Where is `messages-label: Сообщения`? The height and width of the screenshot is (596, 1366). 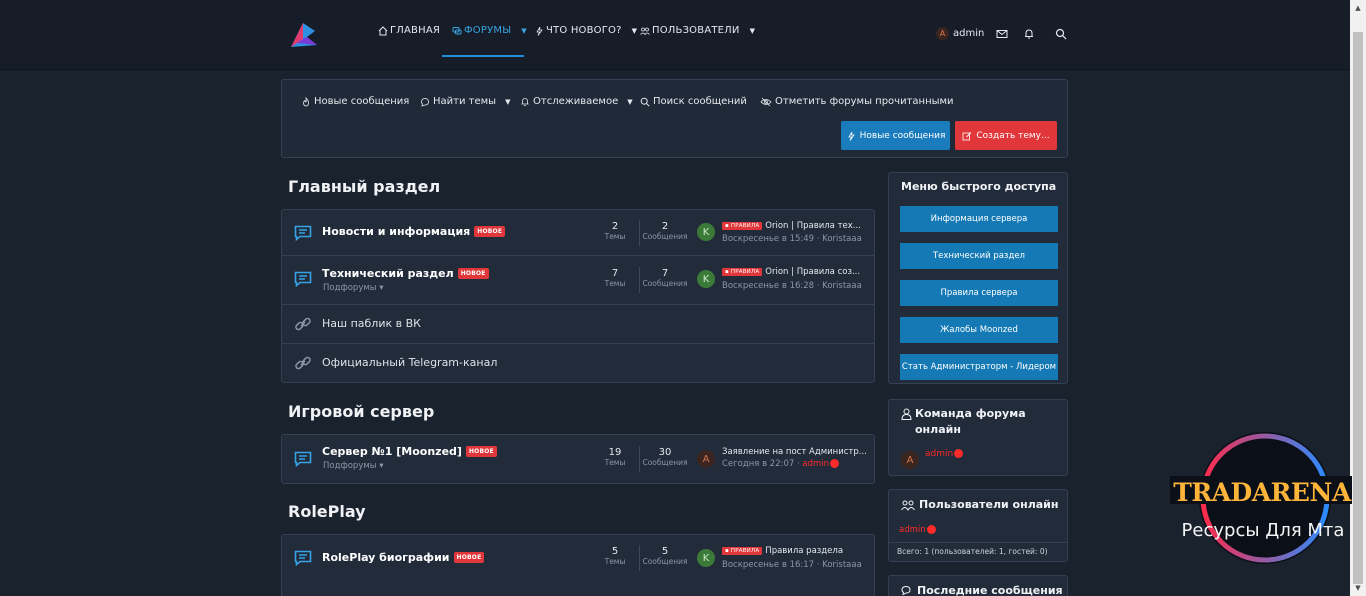
messages-label: Сообщения is located at coordinates (665, 561).